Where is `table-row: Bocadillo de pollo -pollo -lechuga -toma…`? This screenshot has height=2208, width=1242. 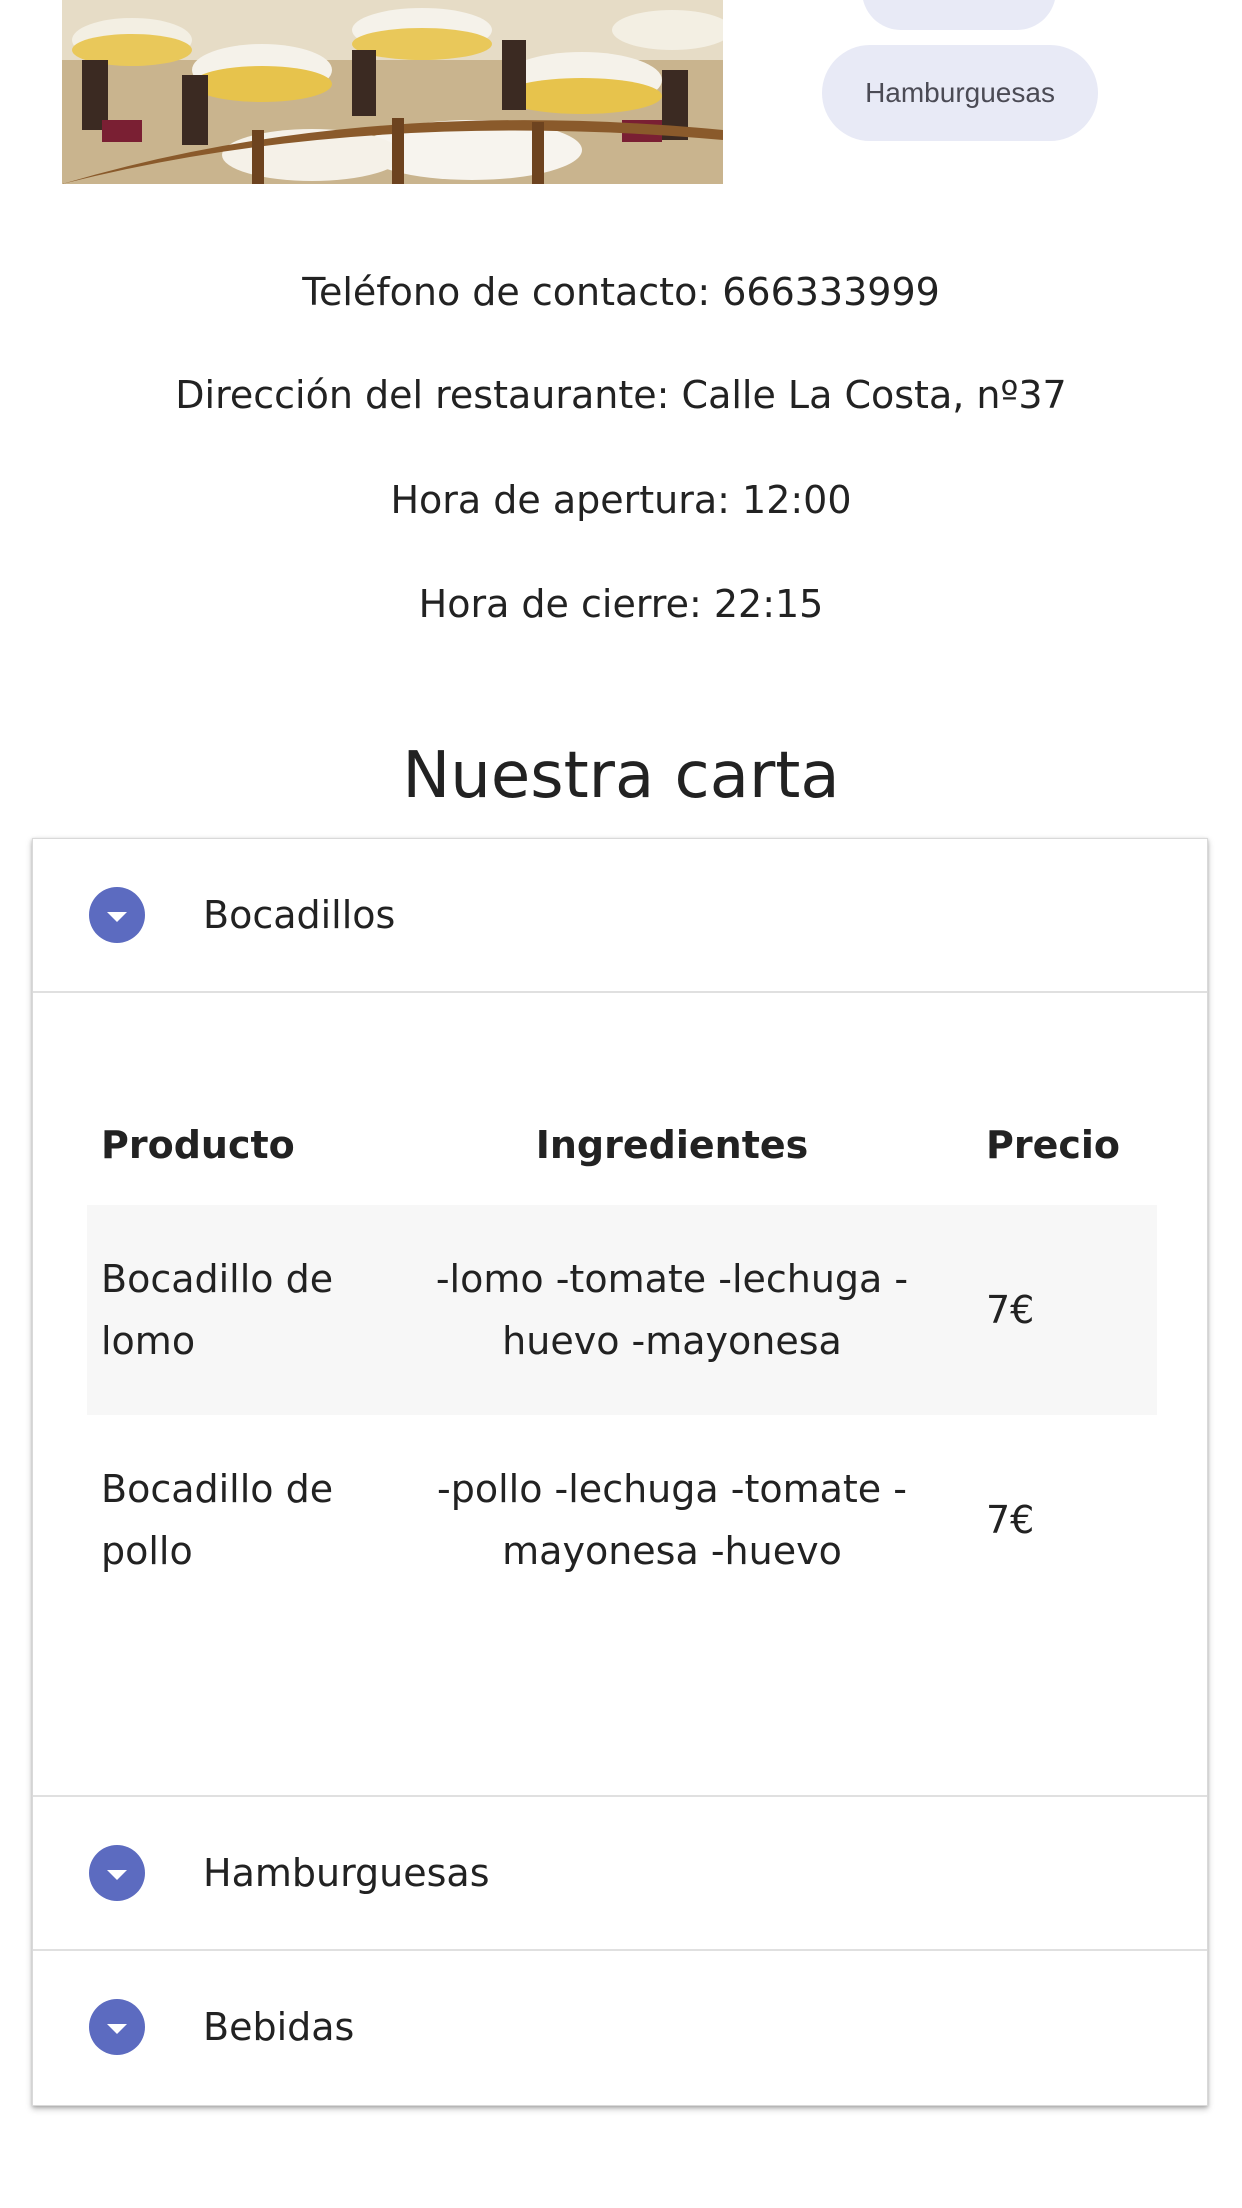
table-row: Bocadillo de pollo -pollo -lechuga -toma… is located at coordinates (622, 1520).